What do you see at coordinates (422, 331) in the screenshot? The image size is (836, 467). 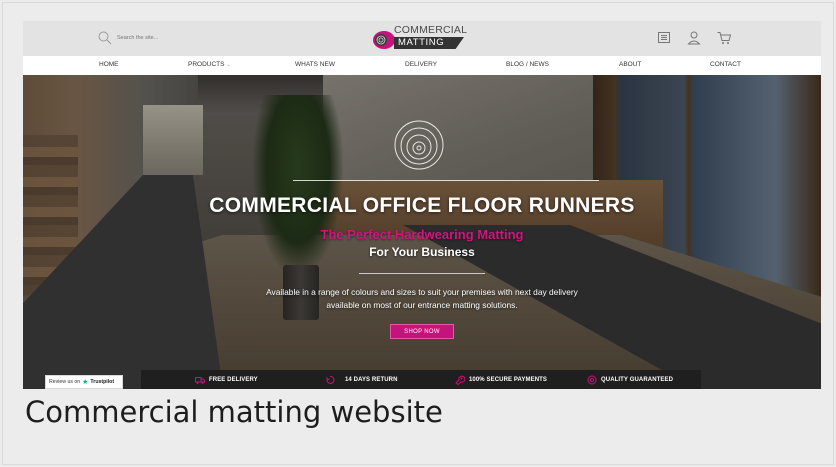 I see `shop-now-button: SHOP NOW` at bounding box center [422, 331].